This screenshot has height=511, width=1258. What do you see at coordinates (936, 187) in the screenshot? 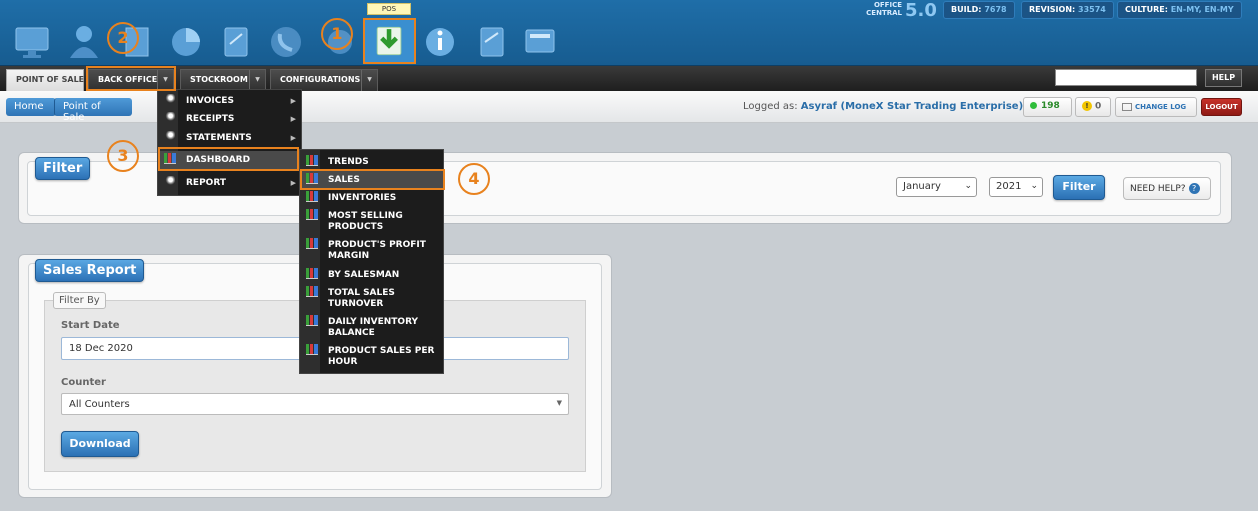
I see `month-select: January ⌄` at bounding box center [936, 187].